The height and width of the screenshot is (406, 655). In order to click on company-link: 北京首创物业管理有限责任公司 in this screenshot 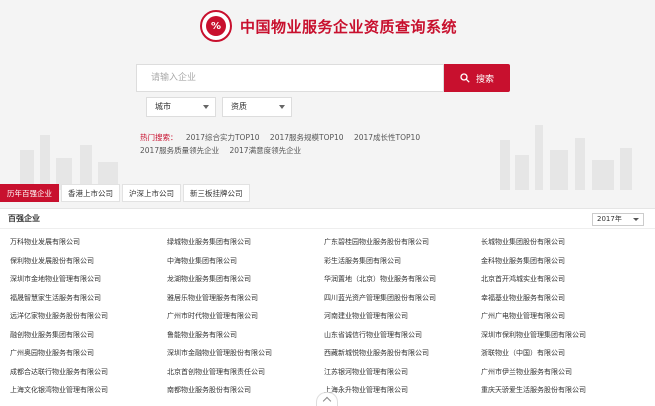, I will do `click(245, 372)`.